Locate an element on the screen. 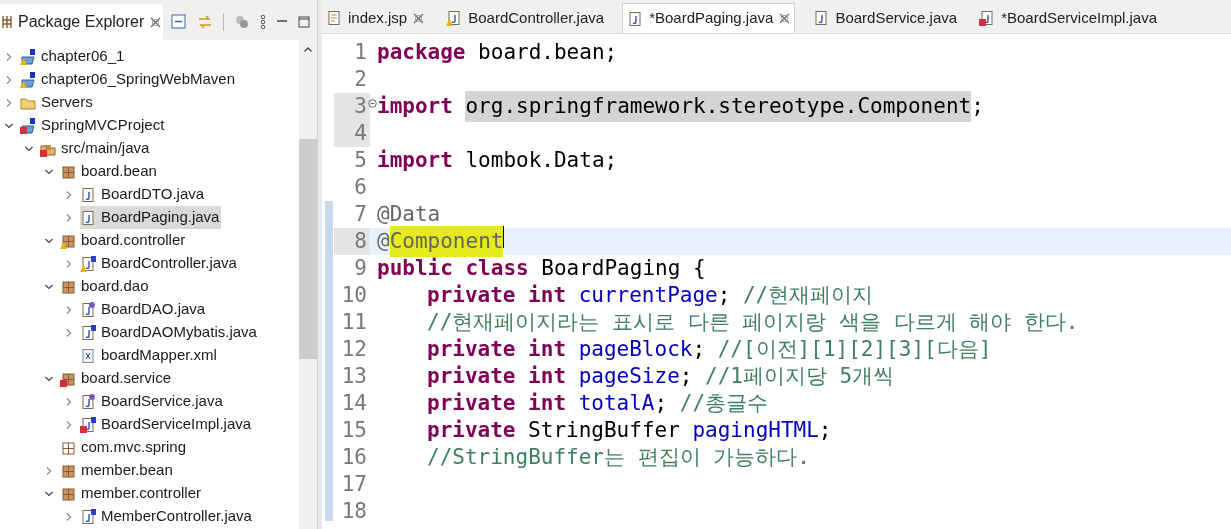 The image size is (1231, 529). line-number: 15 is located at coordinates (354, 430).